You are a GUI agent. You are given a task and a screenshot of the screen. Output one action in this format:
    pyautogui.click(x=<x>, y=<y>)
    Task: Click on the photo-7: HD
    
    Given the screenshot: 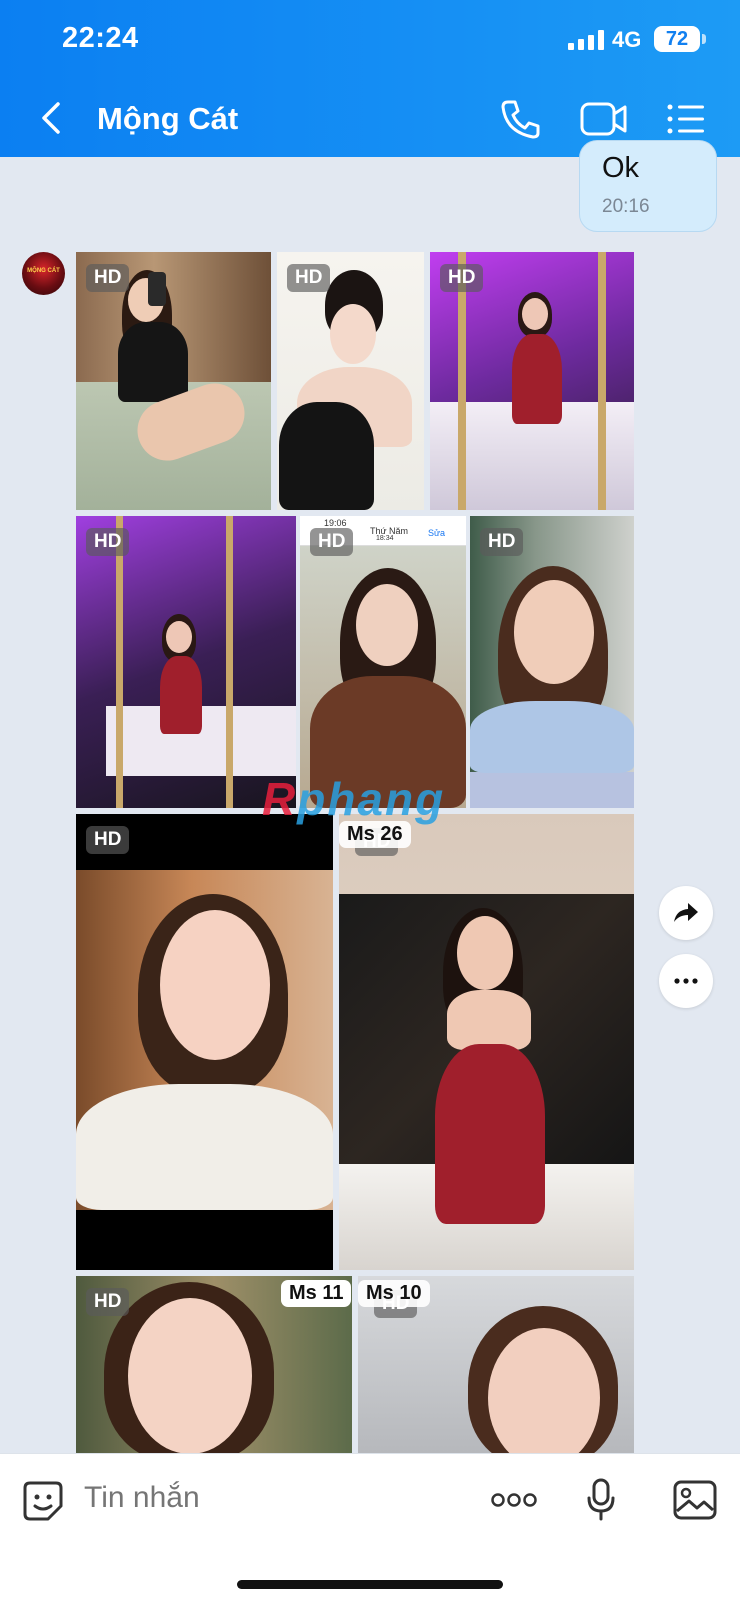 What is the action you would take?
    pyautogui.click(x=204, y=1042)
    